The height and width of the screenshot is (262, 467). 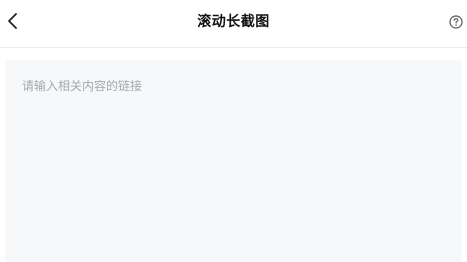 I want to click on page-title: 滚动长截图, so click(x=233, y=22).